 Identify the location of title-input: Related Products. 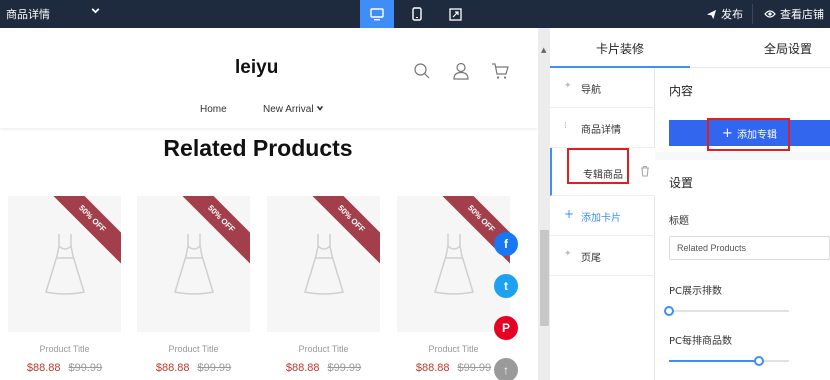
(749, 248).